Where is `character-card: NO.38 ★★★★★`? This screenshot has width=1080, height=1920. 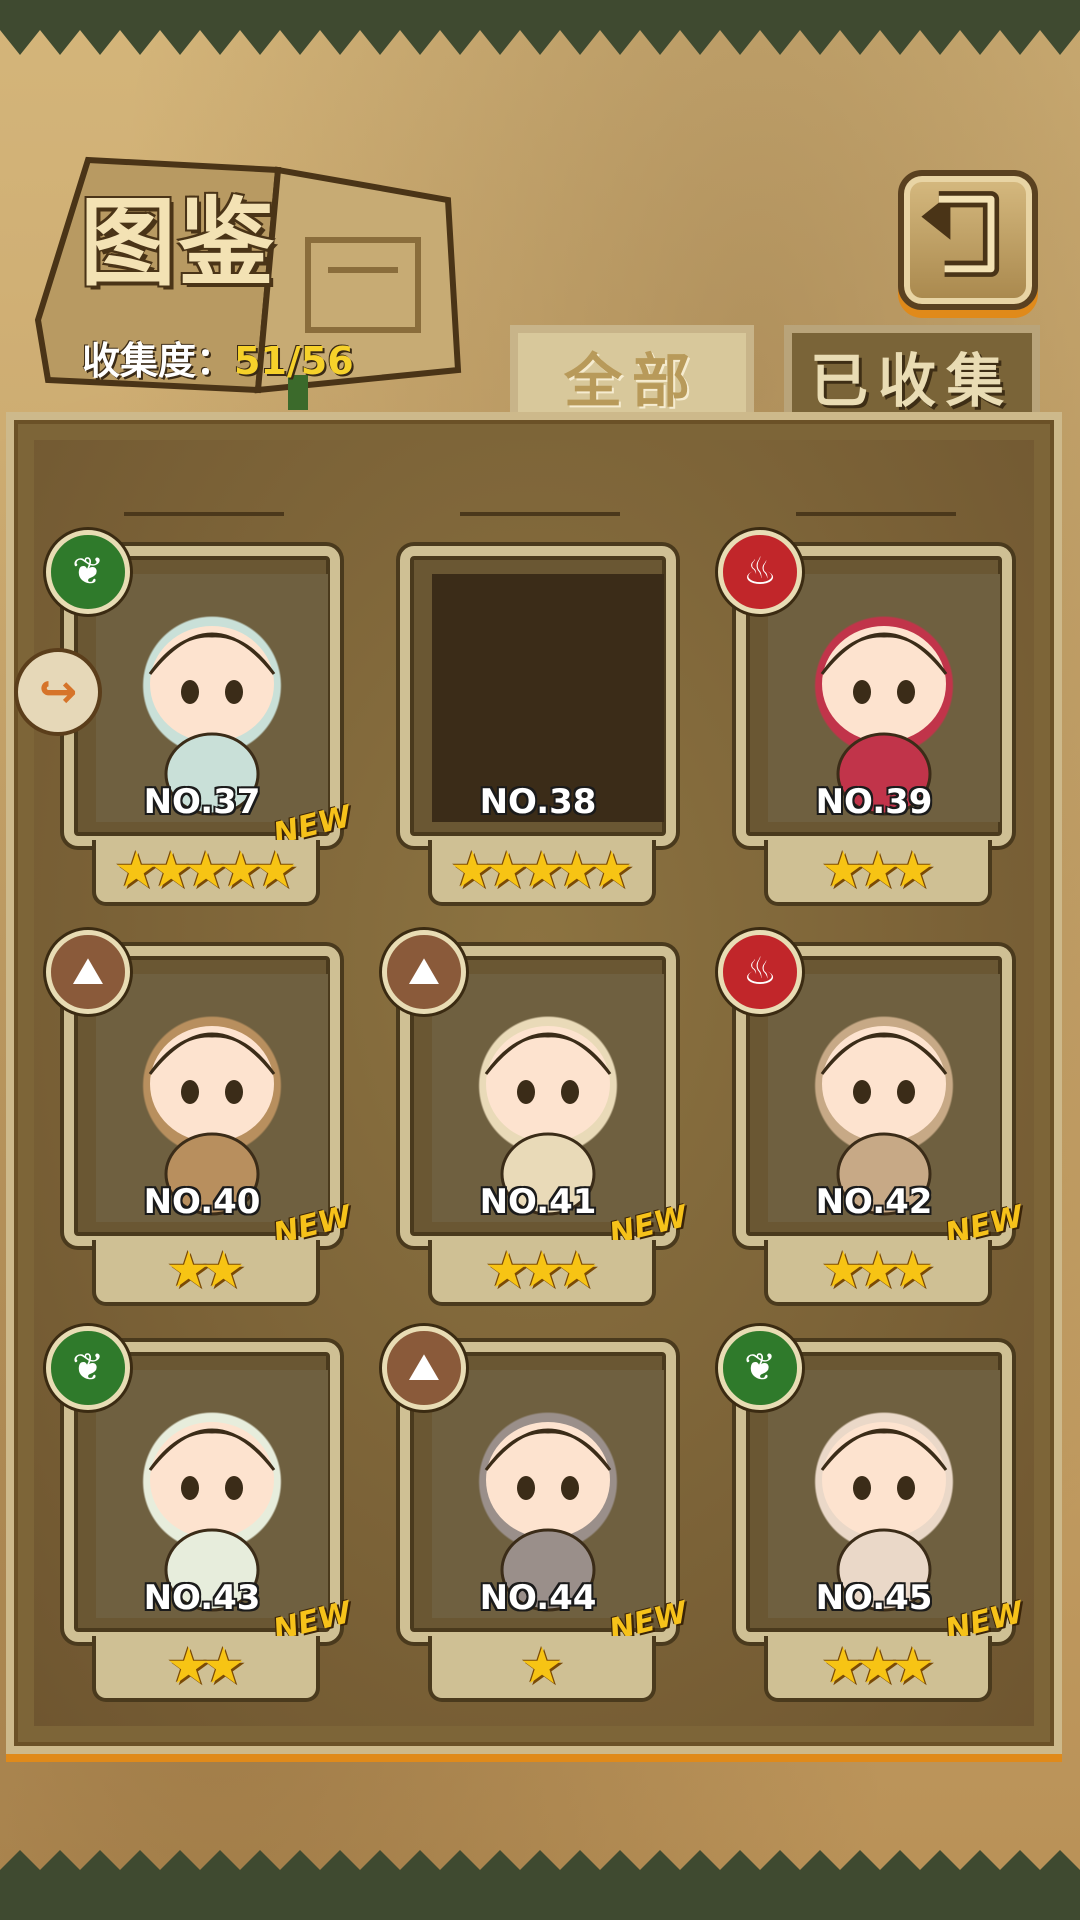 character-card: NO.38 ★★★★★ is located at coordinates (538, 725).